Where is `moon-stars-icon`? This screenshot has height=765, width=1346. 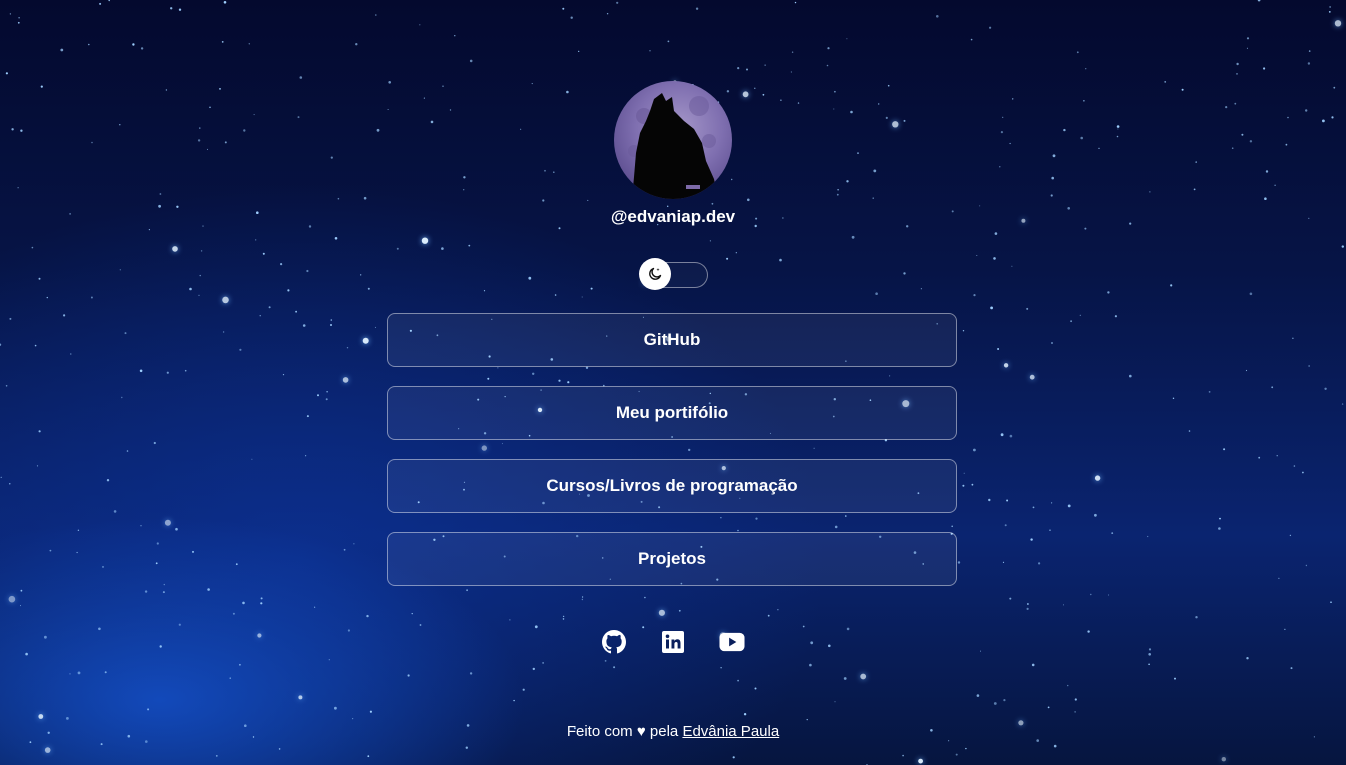
moon-stars-icon is located at coordinates (655, 273).